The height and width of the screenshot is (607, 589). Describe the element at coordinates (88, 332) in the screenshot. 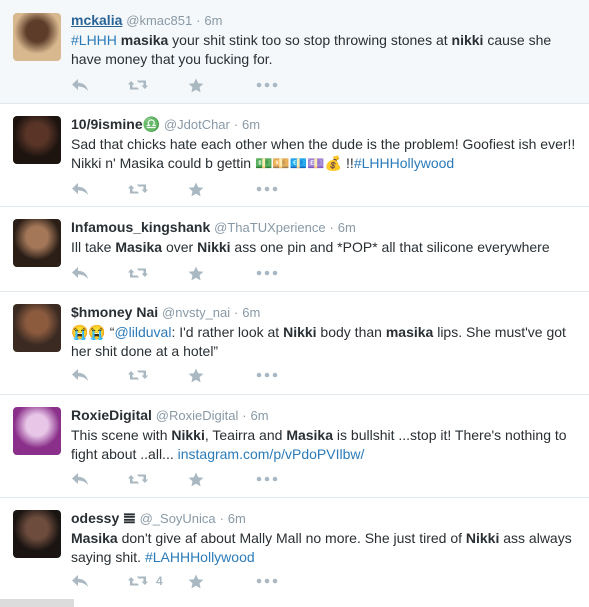

I see `emoji: 😭😭` at that location.